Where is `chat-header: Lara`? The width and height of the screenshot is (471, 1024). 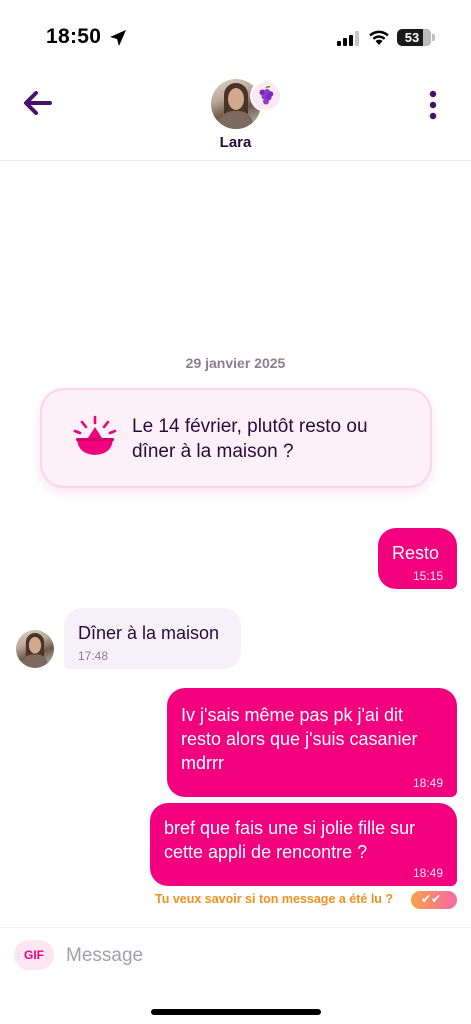 chat-header: Lara is located at coordinates (235, 118).